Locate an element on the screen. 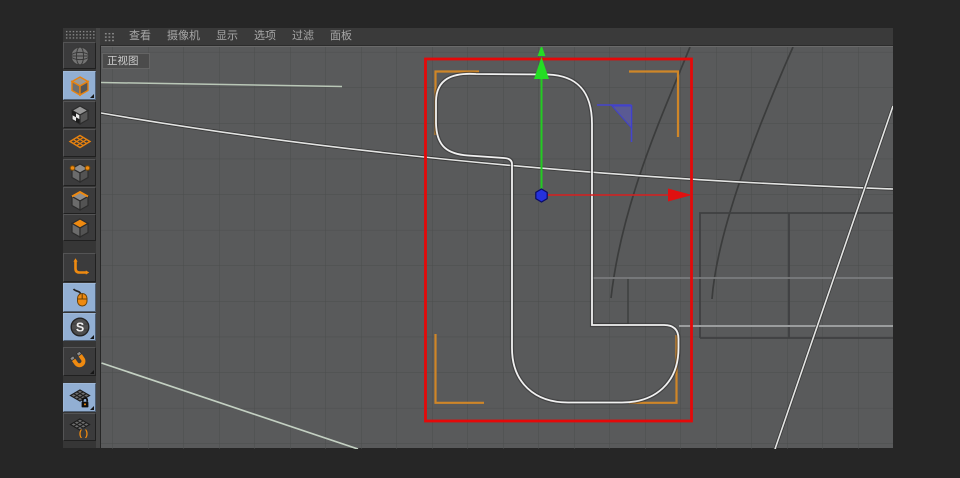 Image resolution: width=960 pixels, height=478 pixels. points-mode-button is located at coordinates (79, 172).